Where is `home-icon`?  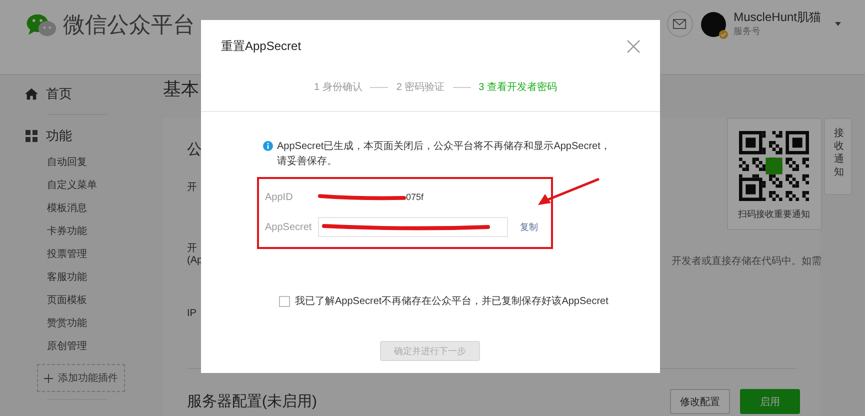 home-icon is located at coordinates (31, 94).